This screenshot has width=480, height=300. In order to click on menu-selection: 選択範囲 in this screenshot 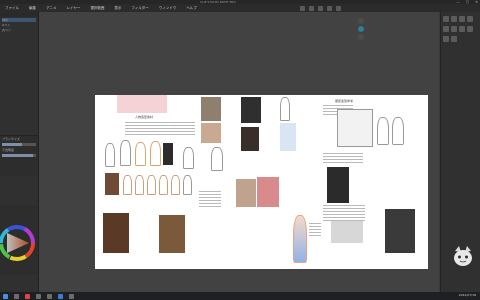, I will do `click(97, 8)`.